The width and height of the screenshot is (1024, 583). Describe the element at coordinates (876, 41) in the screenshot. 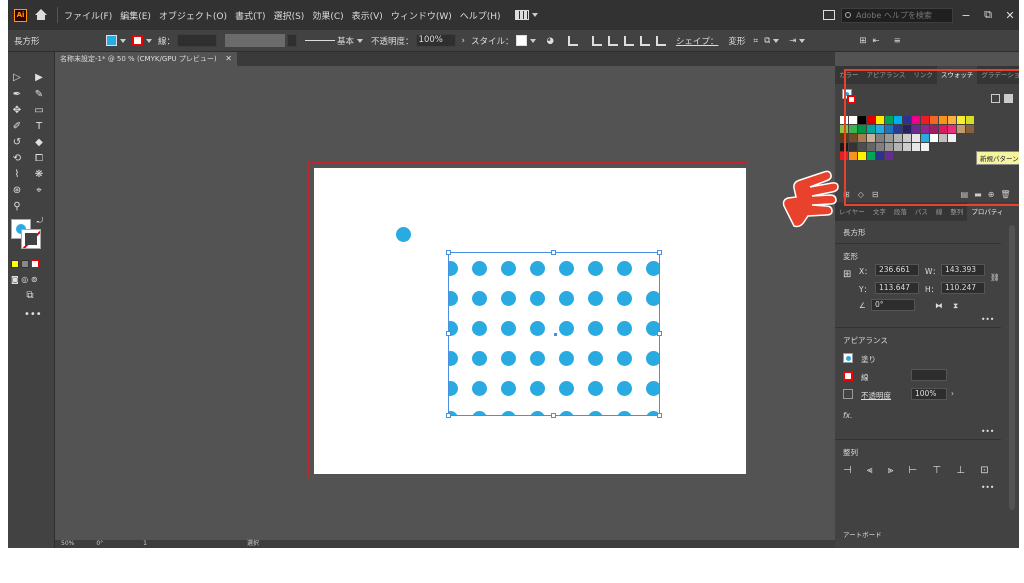

I see `select-similar-icon: ⇤` at that location.